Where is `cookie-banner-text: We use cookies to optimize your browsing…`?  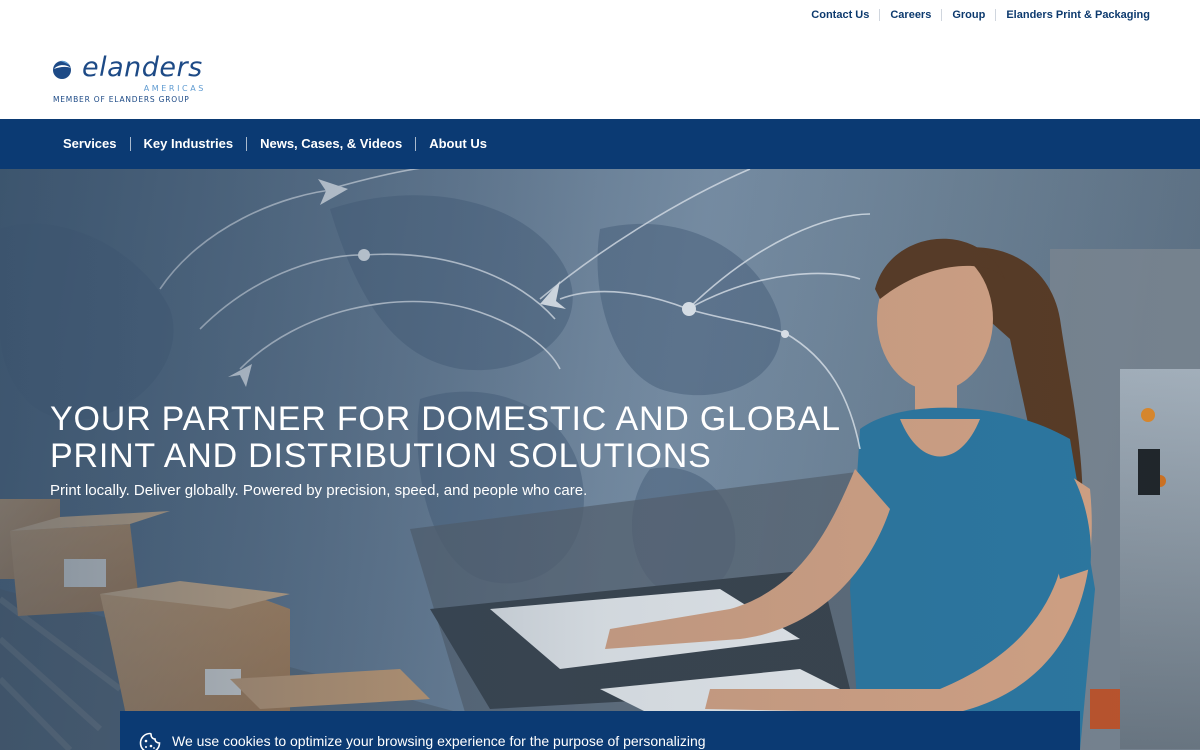 cookie-banner-text: We use cookies to optimize your browsing… is located at coordinates (439, 741).